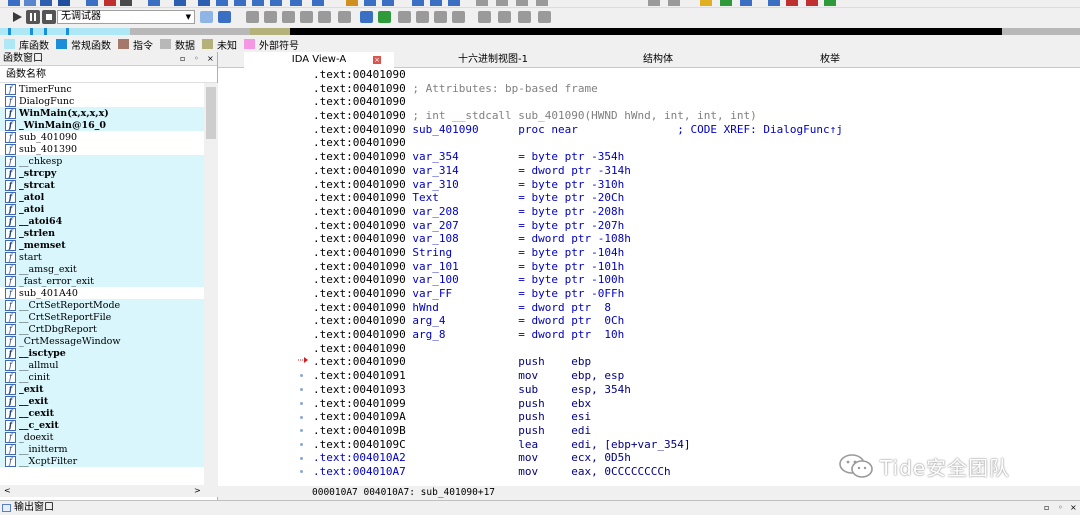 The width and height of the screenshot is (1080, 515). I want to click on debugger-select: 无调试器 ▼, so click(126, 17).